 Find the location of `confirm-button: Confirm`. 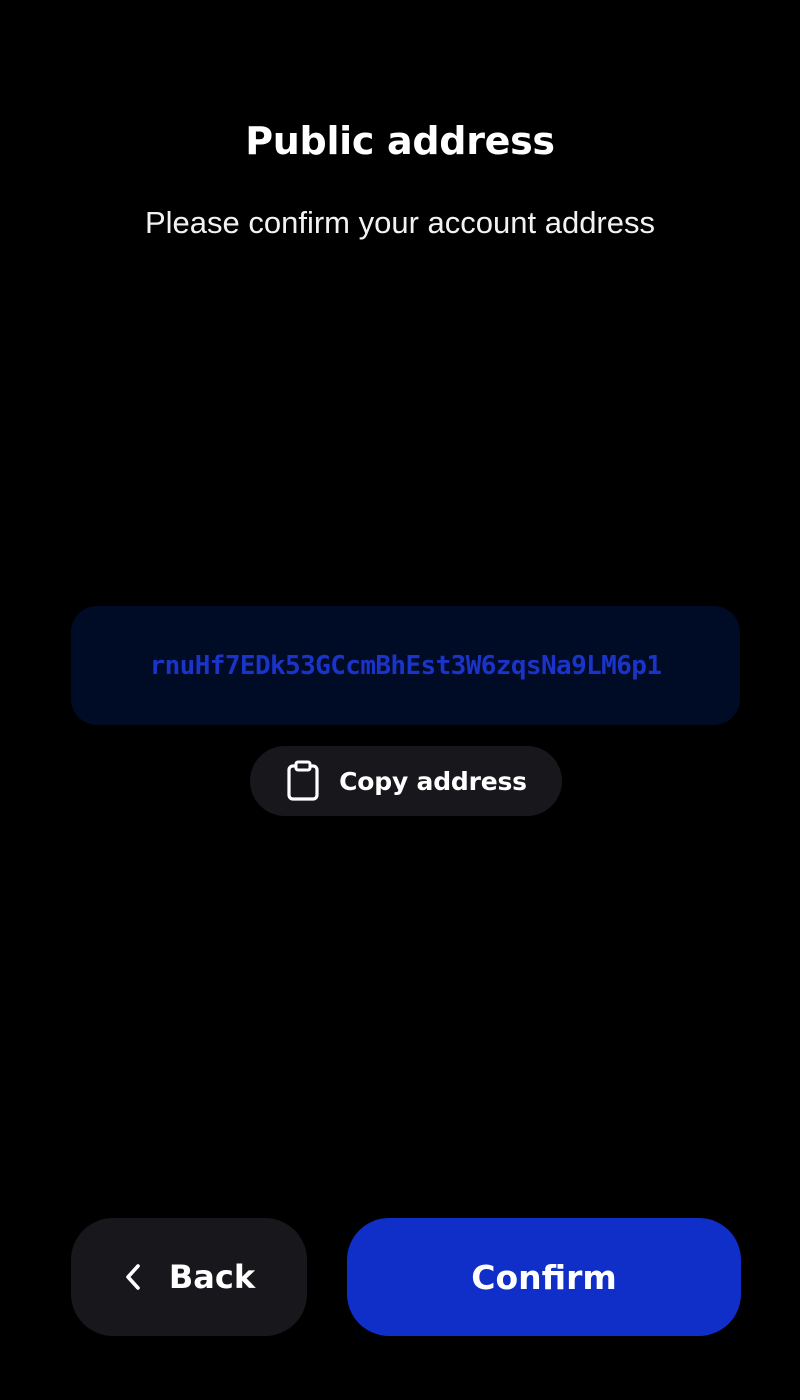

confirm-button: Confirm is located at coordinates (544, 1277).